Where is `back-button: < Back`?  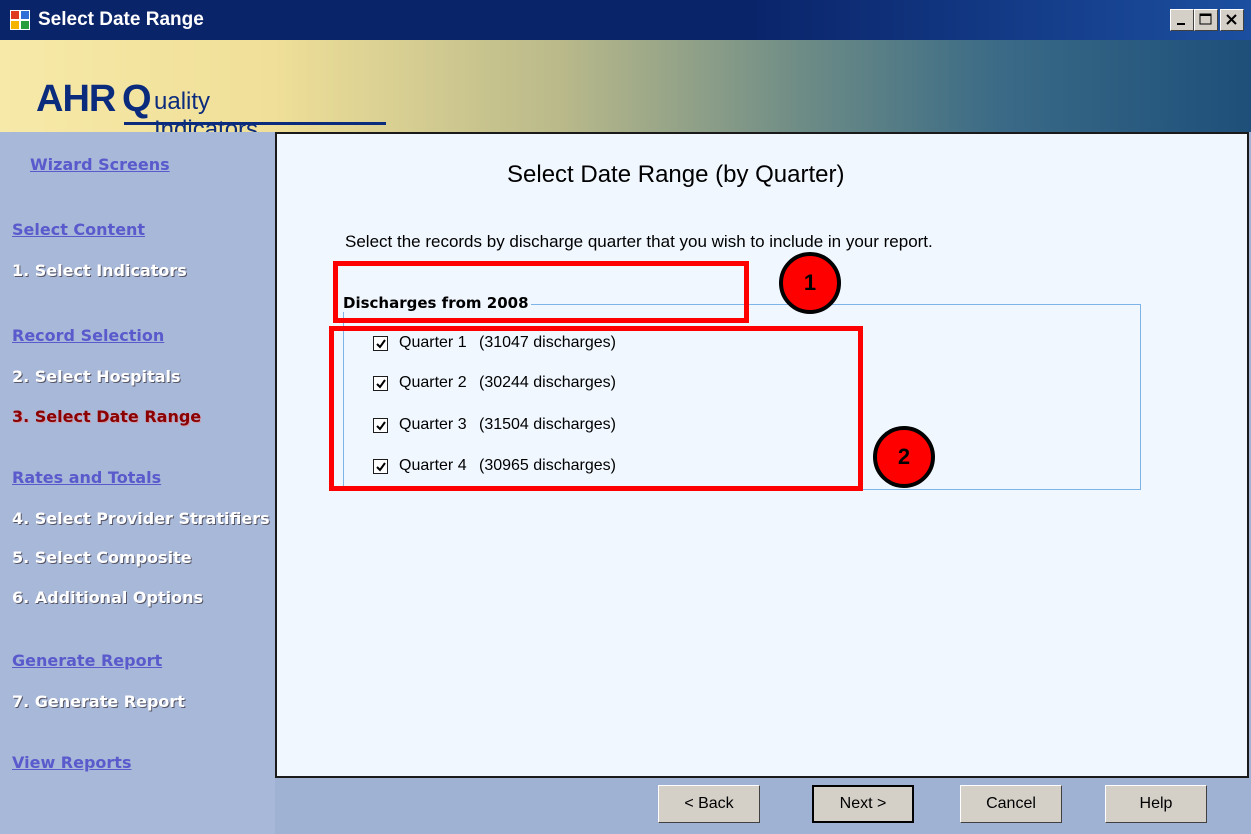 back-button: < Back is located at coordinates (709, 804).